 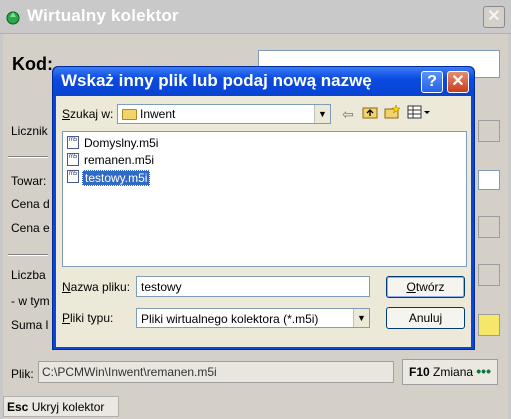 What do you see at coordinates (432, 82) in the screenshot?
I see `help-button: ?` at bounding box center [432, 82].